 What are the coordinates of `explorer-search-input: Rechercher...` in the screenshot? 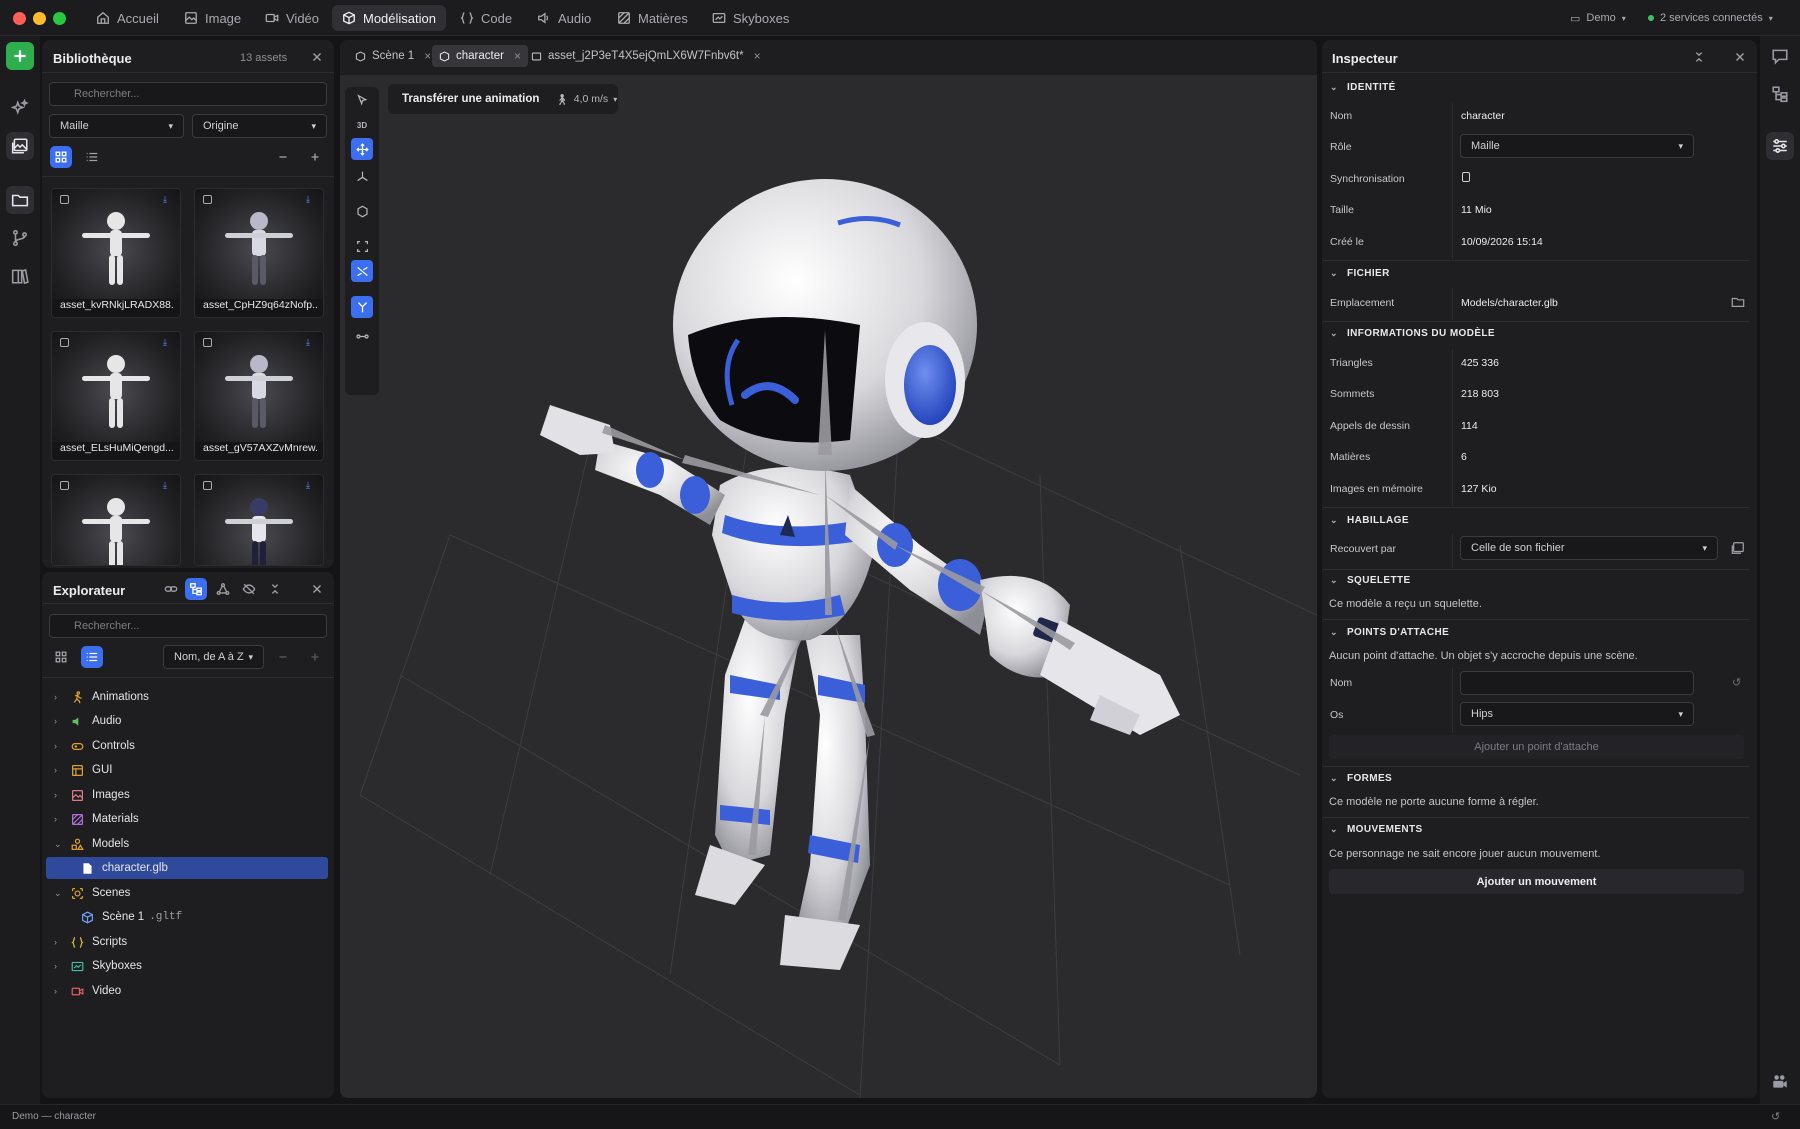 It's located at (188, 626).